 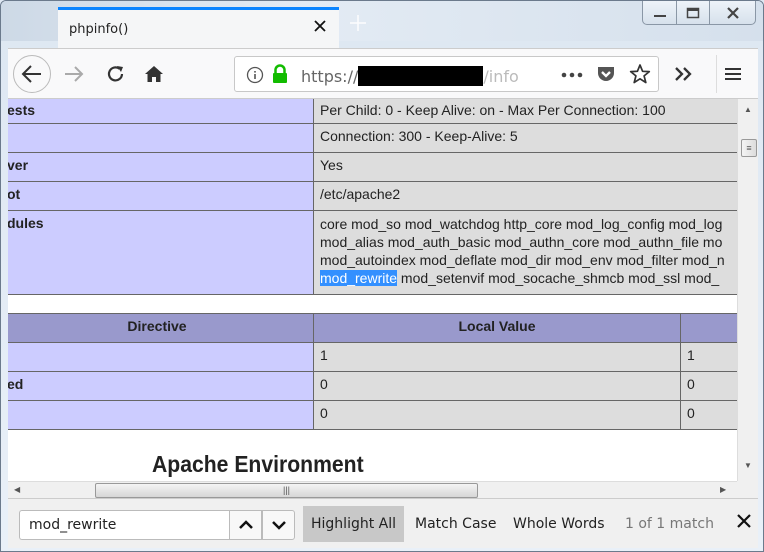 I want to click on column-header-directive: Directive, so click(x=161, y=328).